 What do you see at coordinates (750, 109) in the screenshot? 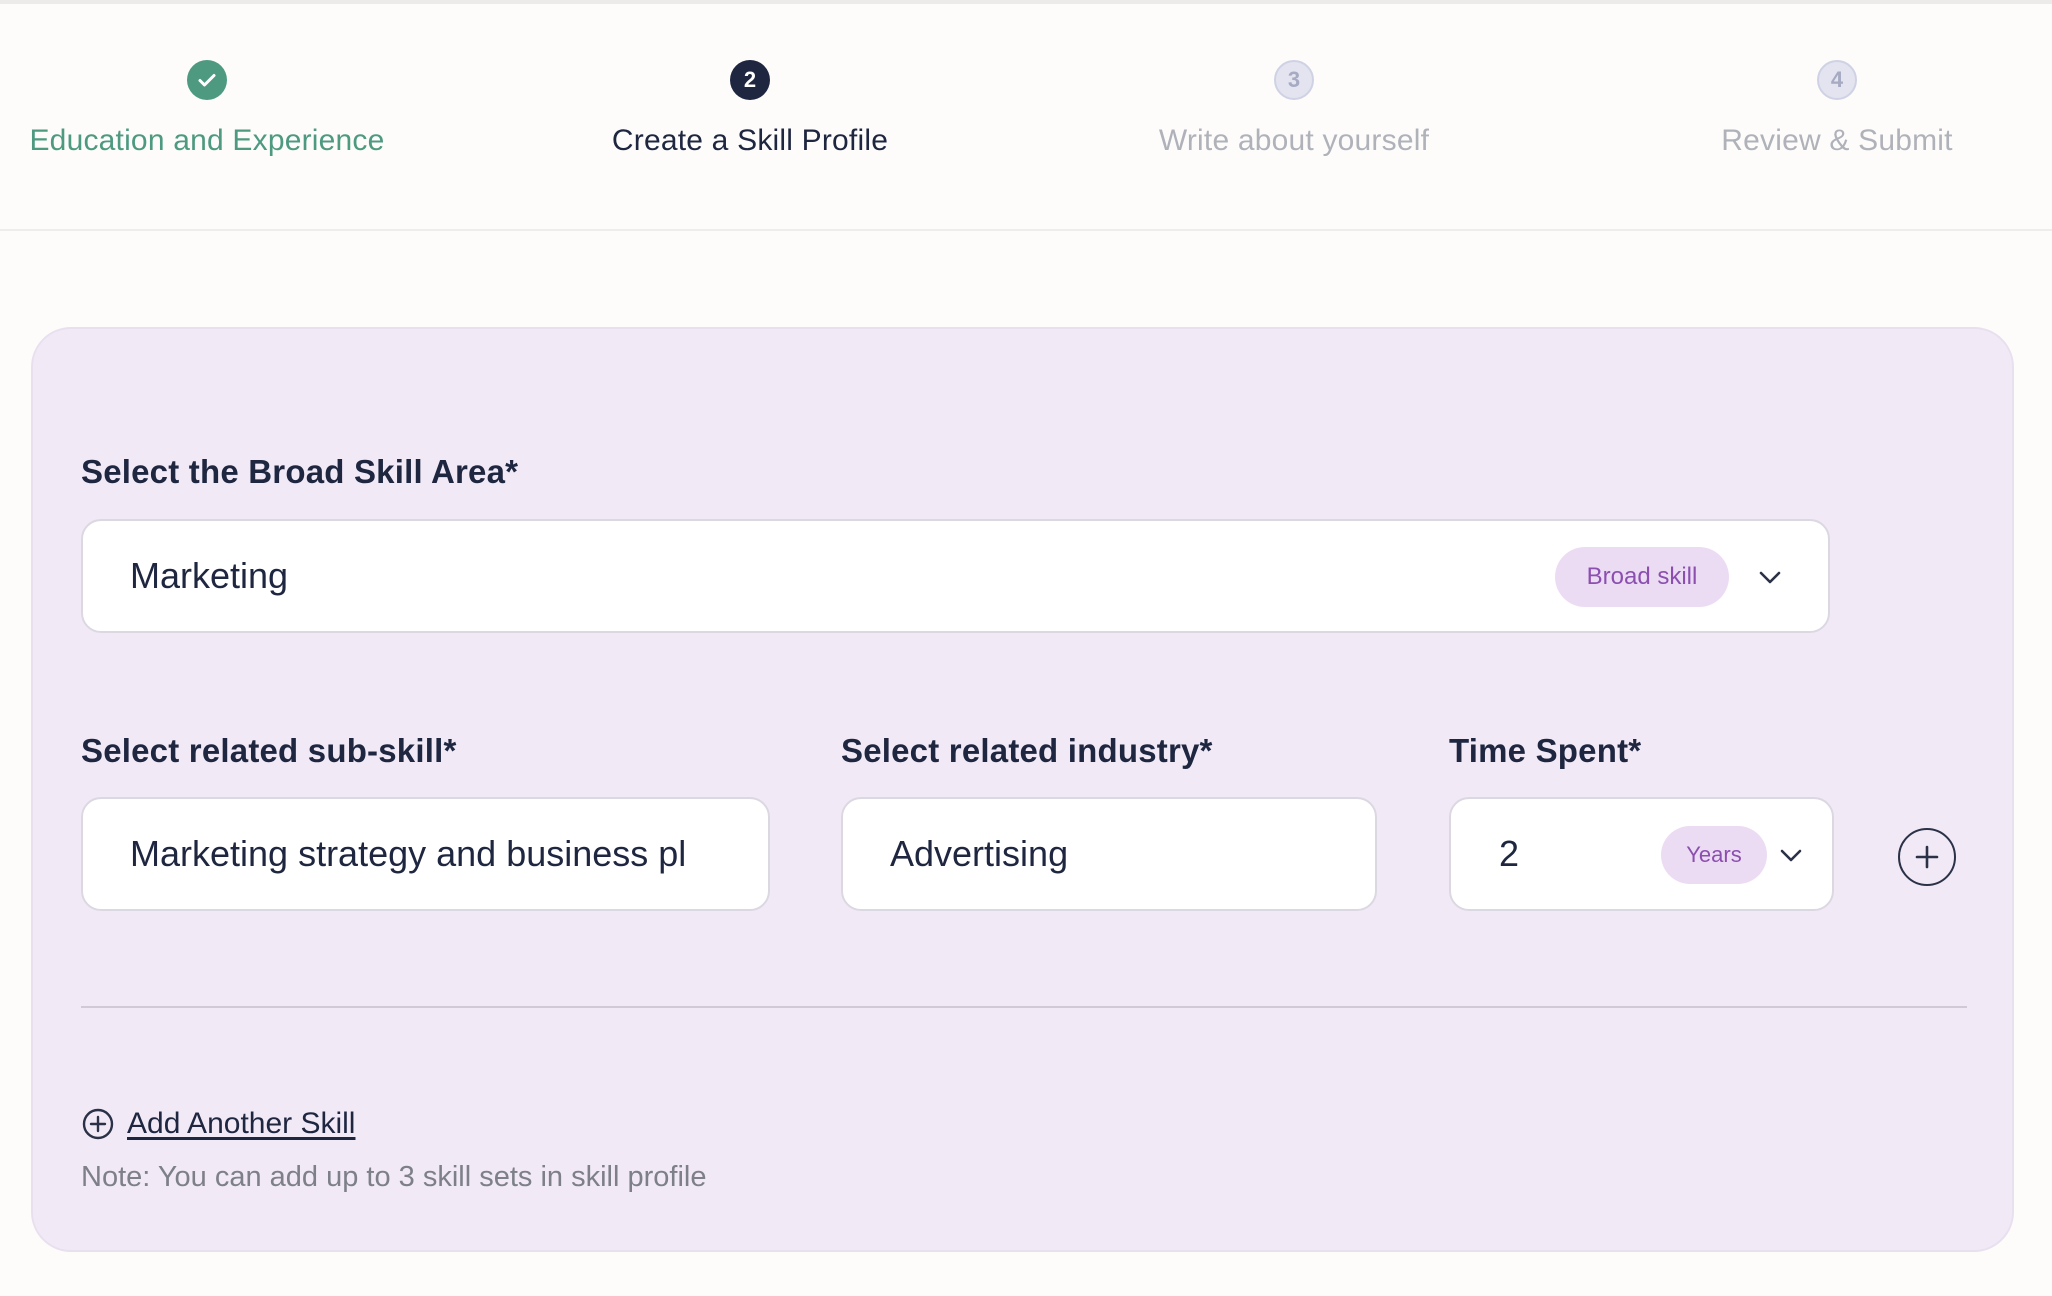
I see `step-create-skill-profile: 2 Create a Skill Profile` at bounding box center [750, 109].